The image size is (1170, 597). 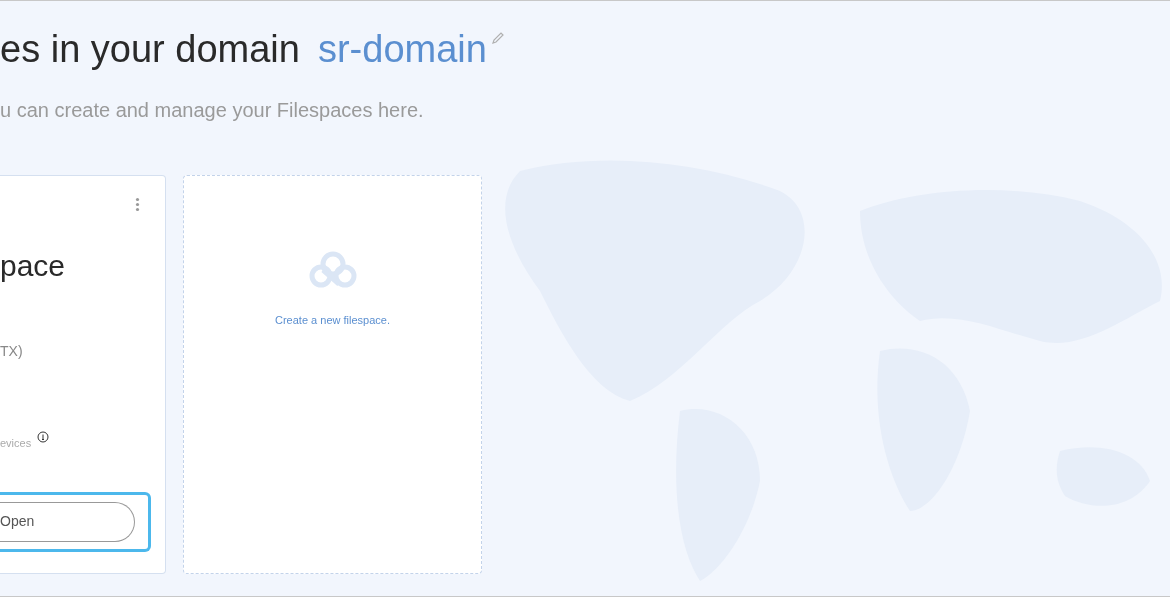 What do you see at coordinates (67, 521) in the screenshot?
I see `open-button: Open` at bounding box center [67, 521].